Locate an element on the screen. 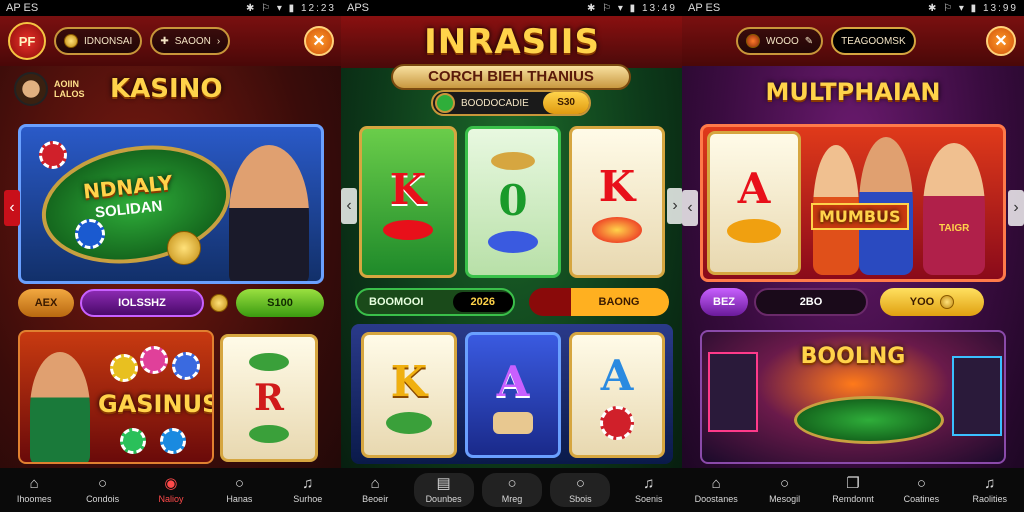  action-button: YOO is located at coordinates (932, 302).